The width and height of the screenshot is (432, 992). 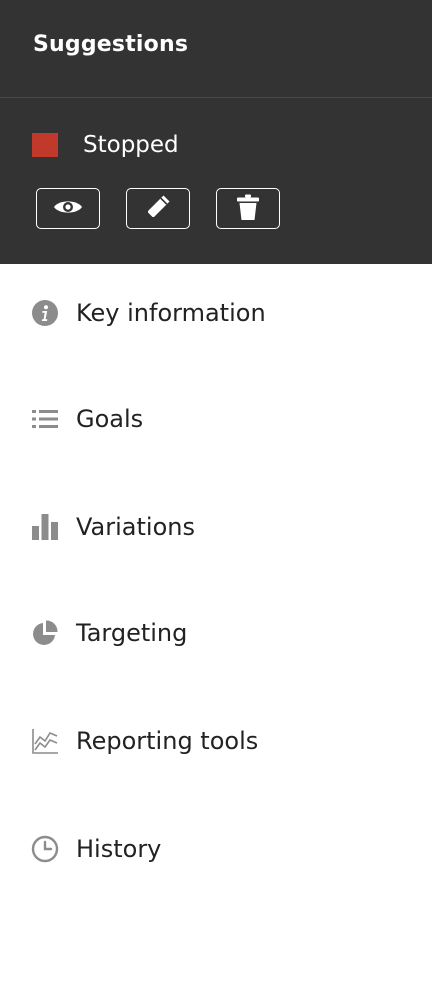 What do you see at coordinates (135, 527) in the screenshot?
I see `nav-label: Variations` at bounding box center [135, 527].